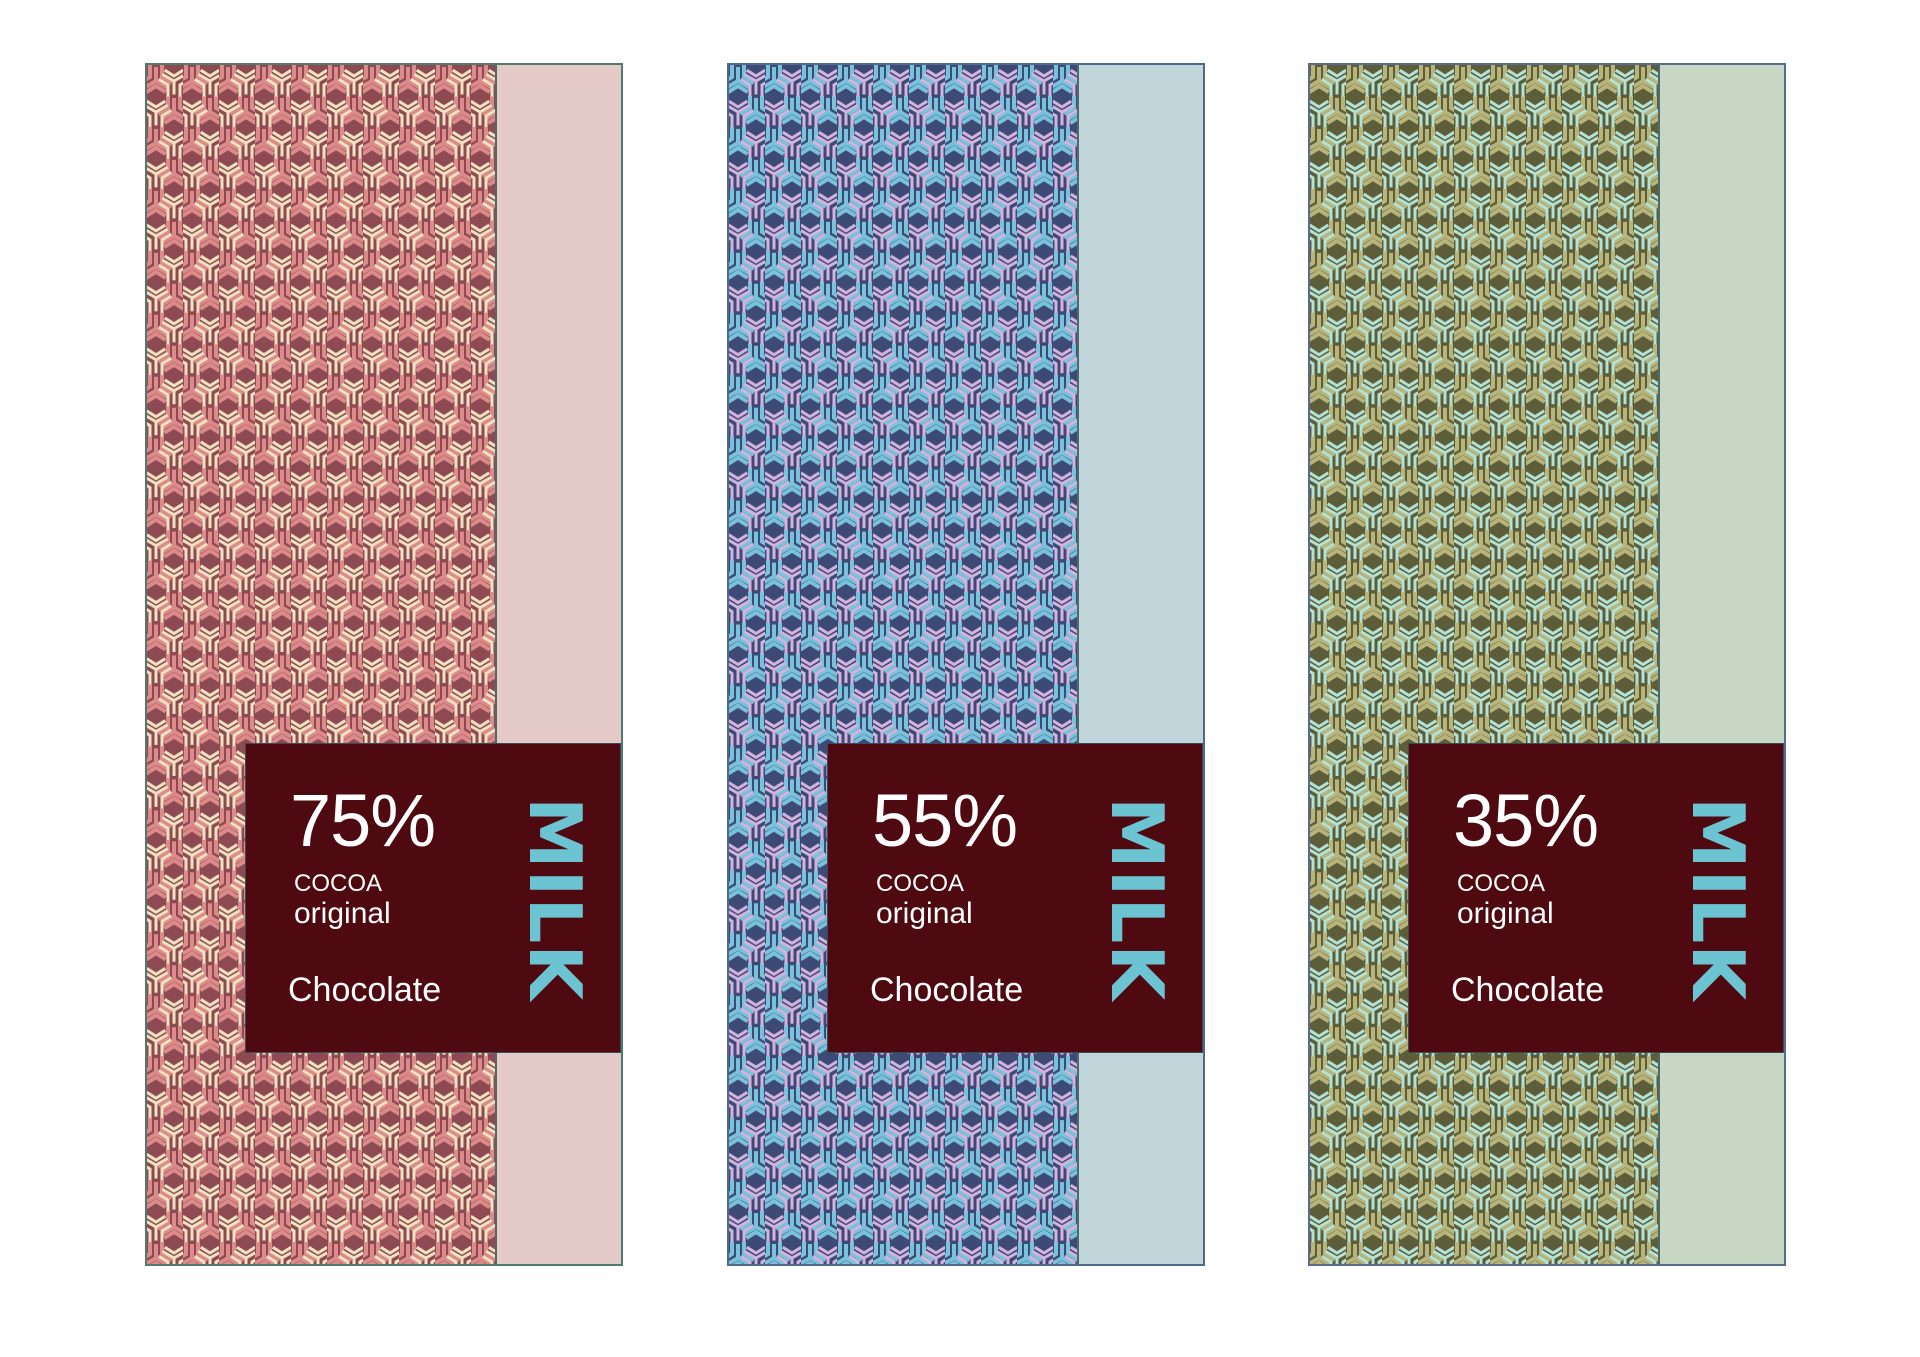  I want to click on cocoa-percent: 55%, so click(945, 820).